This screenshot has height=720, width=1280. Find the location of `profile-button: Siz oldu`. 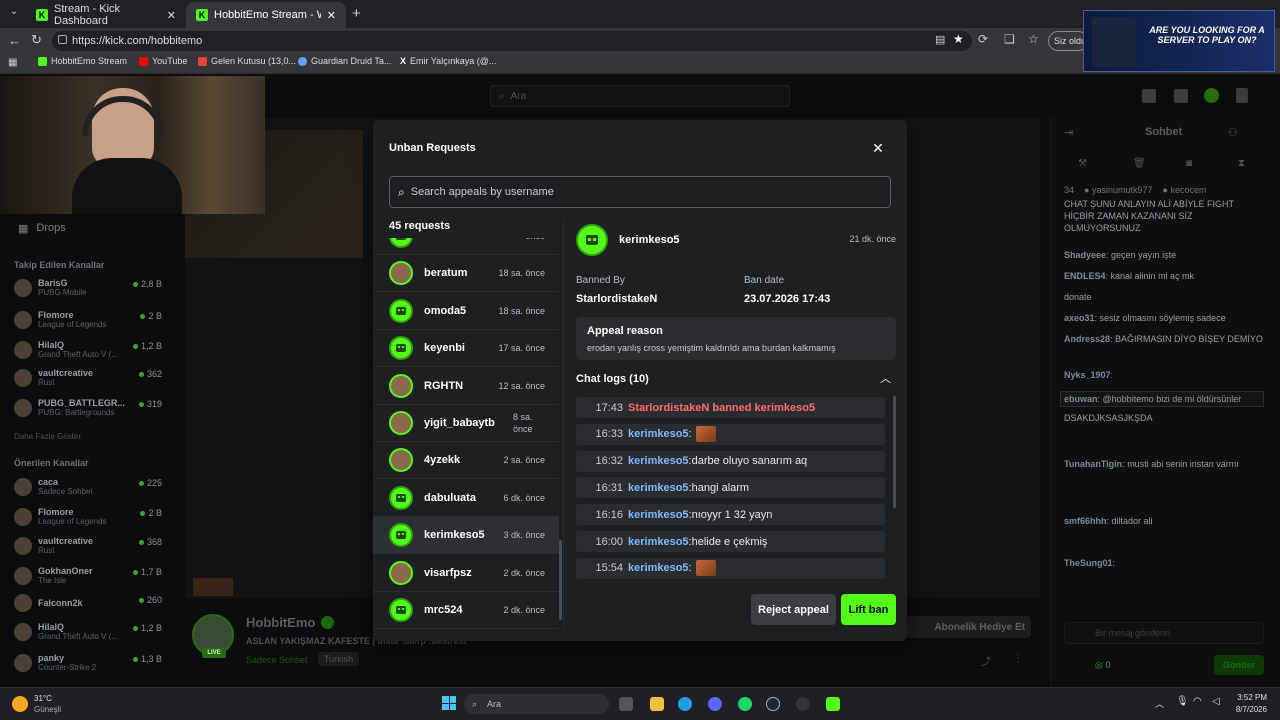

profile-button: Siz oldu is located at coordinates (1068, 41).